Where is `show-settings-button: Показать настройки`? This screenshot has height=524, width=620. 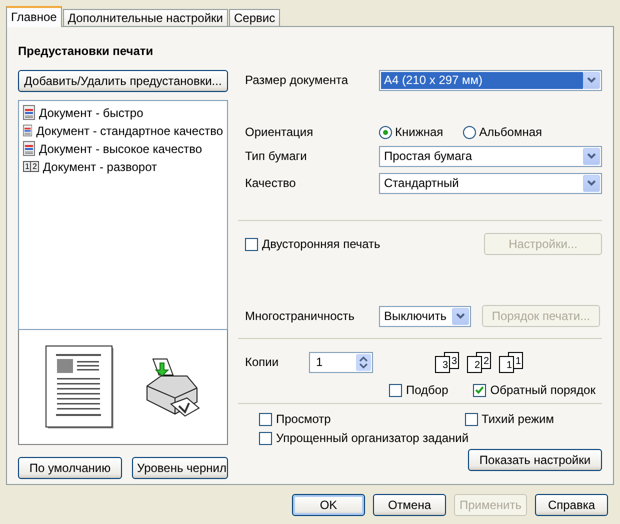
show-settings-button: Показать настройки is located at coordinates (535, 460).